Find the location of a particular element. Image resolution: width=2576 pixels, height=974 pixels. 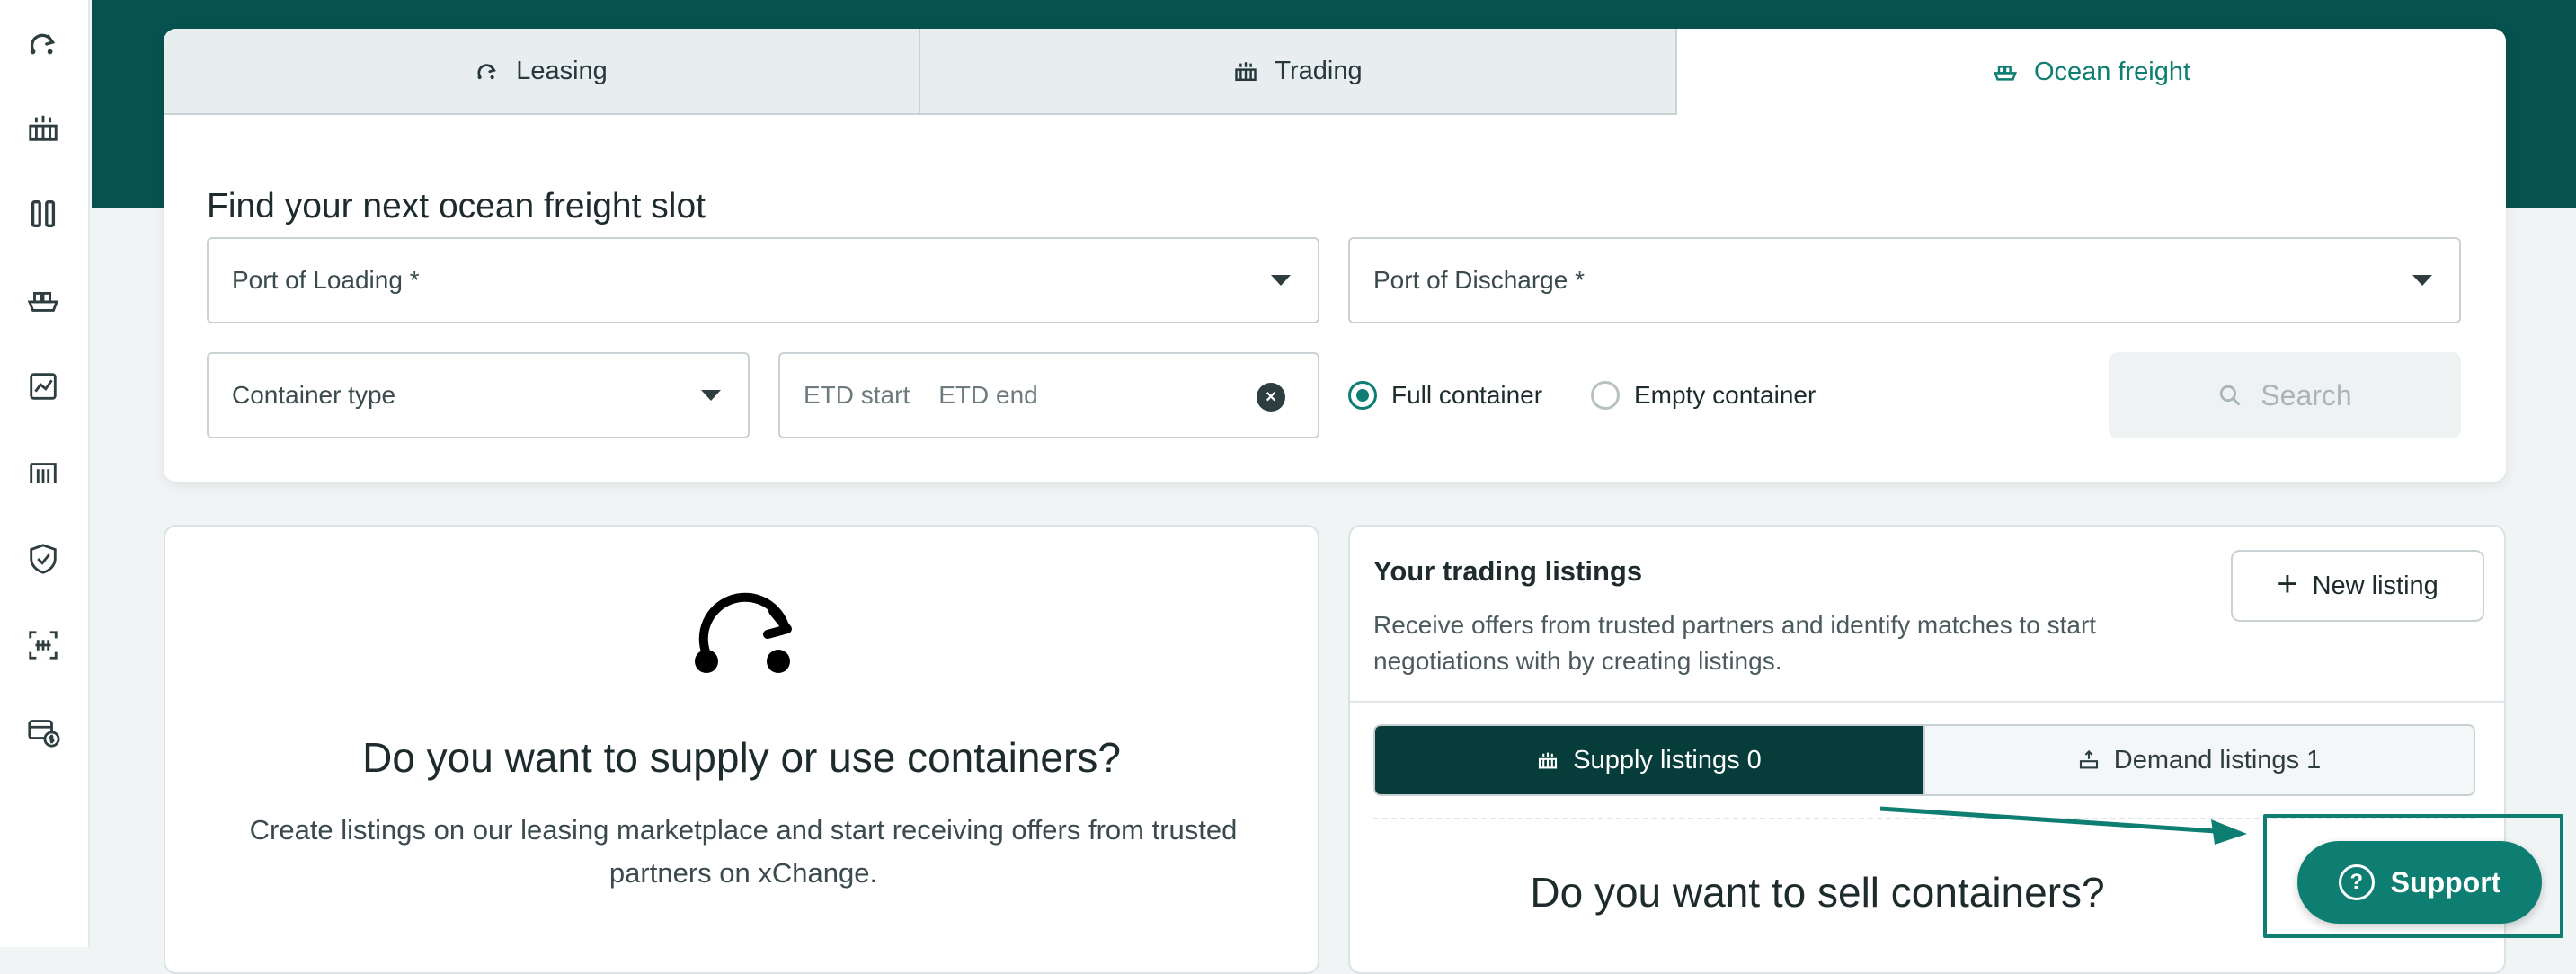

shield-check-icon is located at coordinates (43, 559).